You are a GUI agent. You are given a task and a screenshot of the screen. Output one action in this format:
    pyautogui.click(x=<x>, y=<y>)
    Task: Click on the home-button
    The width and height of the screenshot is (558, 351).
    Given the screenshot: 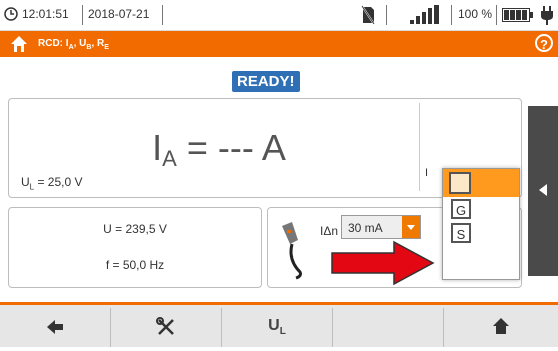 What is the action you would take?
    pyautogui.click(x=501, y=327)
    